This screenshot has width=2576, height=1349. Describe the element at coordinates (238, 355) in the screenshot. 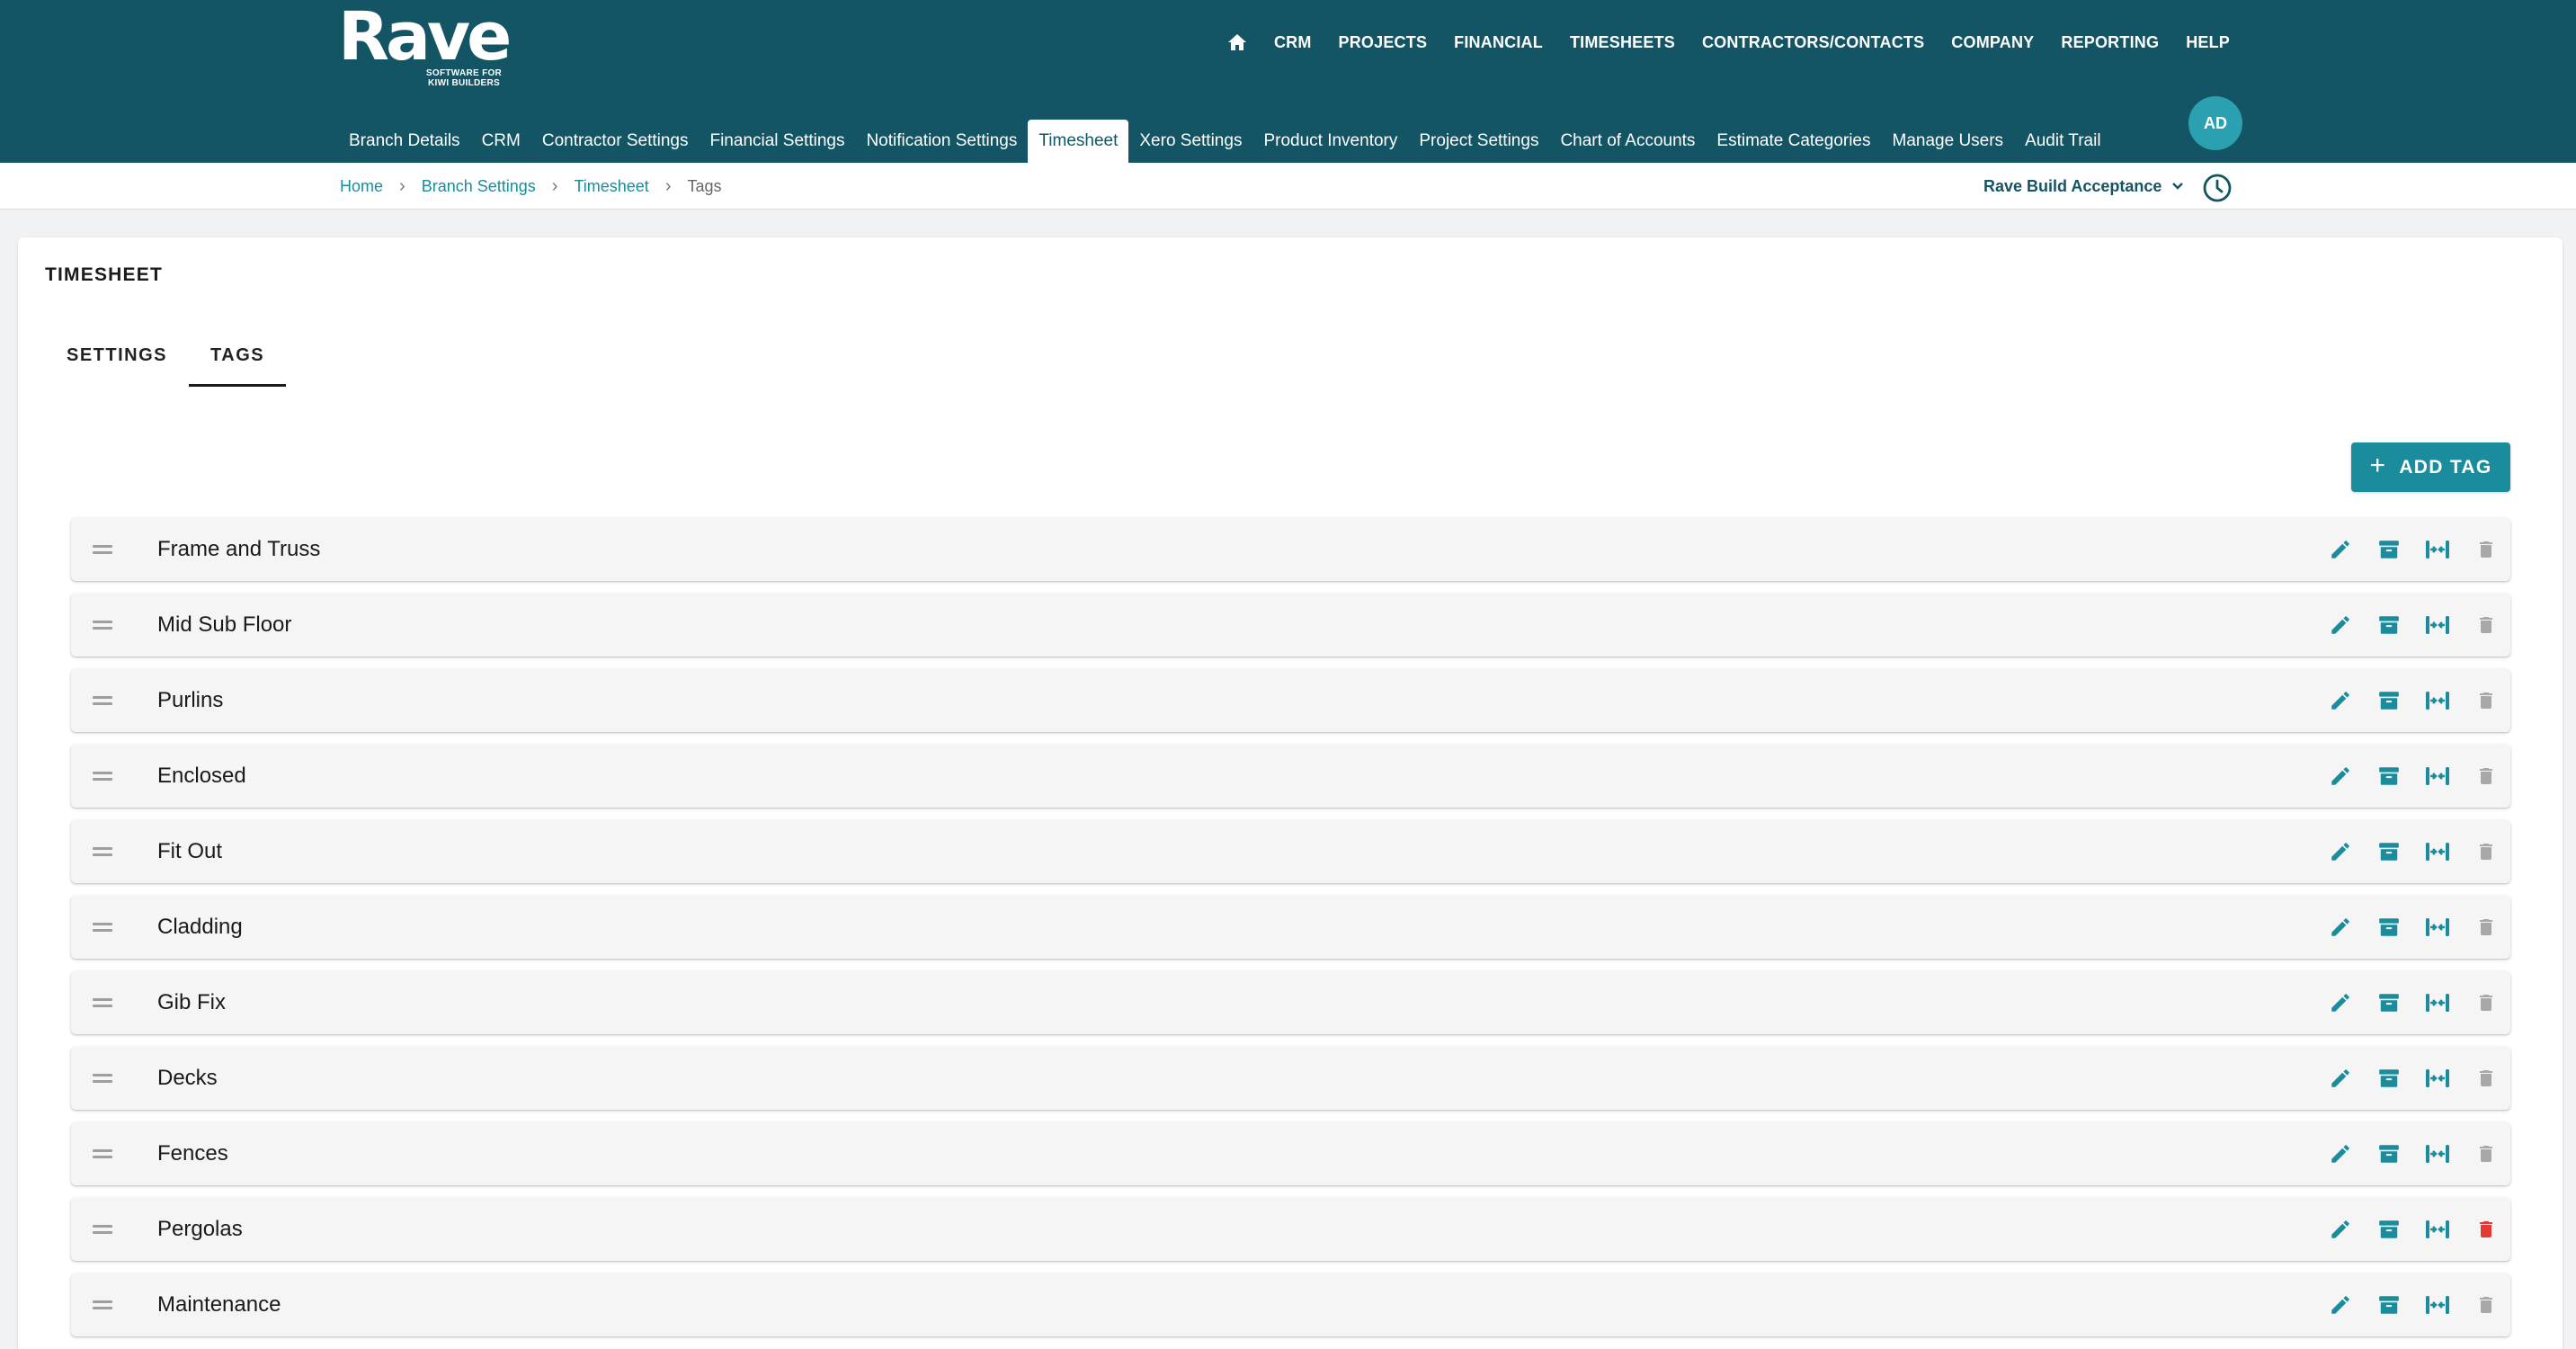

I see `tab-tags: TAGS` at that location.